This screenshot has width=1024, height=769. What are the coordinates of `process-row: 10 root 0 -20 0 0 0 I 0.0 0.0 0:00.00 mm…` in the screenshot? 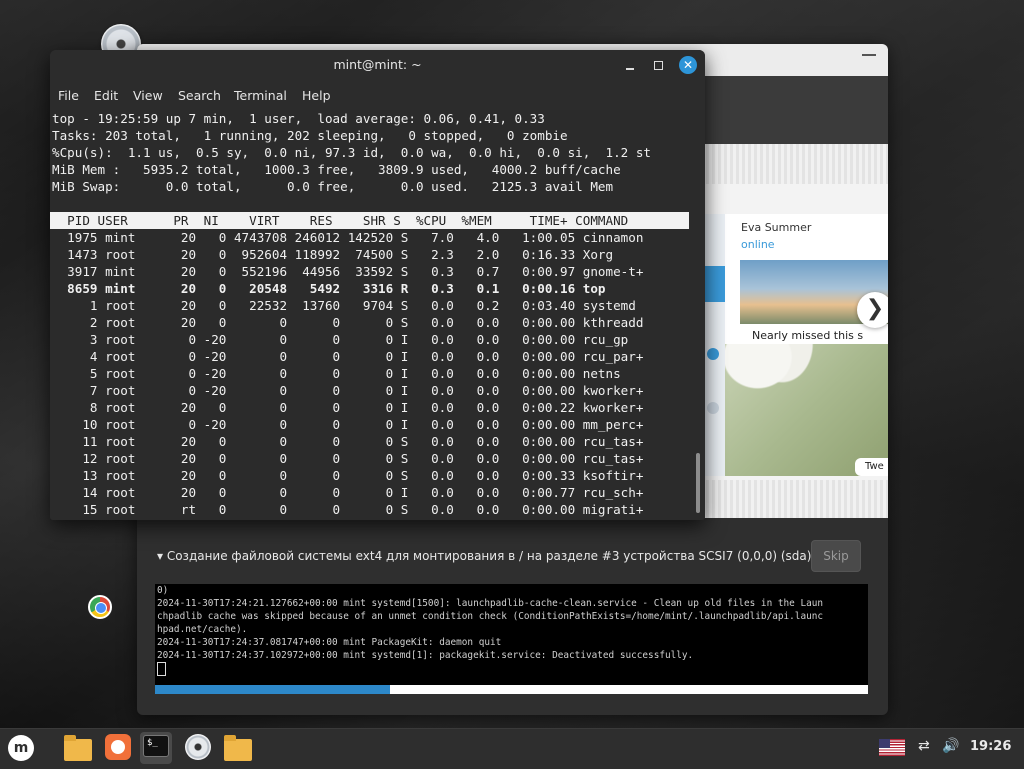 It's located at (348, 424).